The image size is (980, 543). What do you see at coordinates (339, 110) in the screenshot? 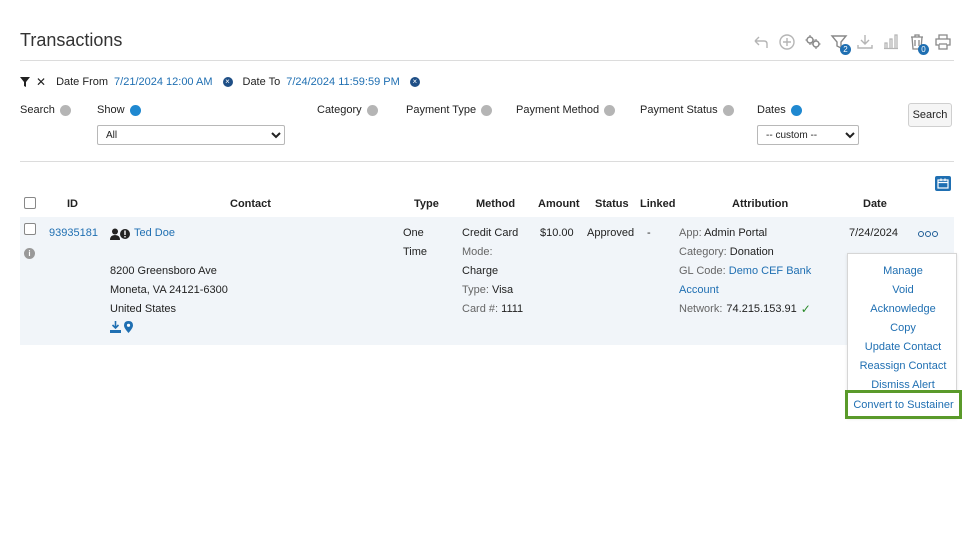
I see `facet-category-label: Category` at bounding box center [339, 110].